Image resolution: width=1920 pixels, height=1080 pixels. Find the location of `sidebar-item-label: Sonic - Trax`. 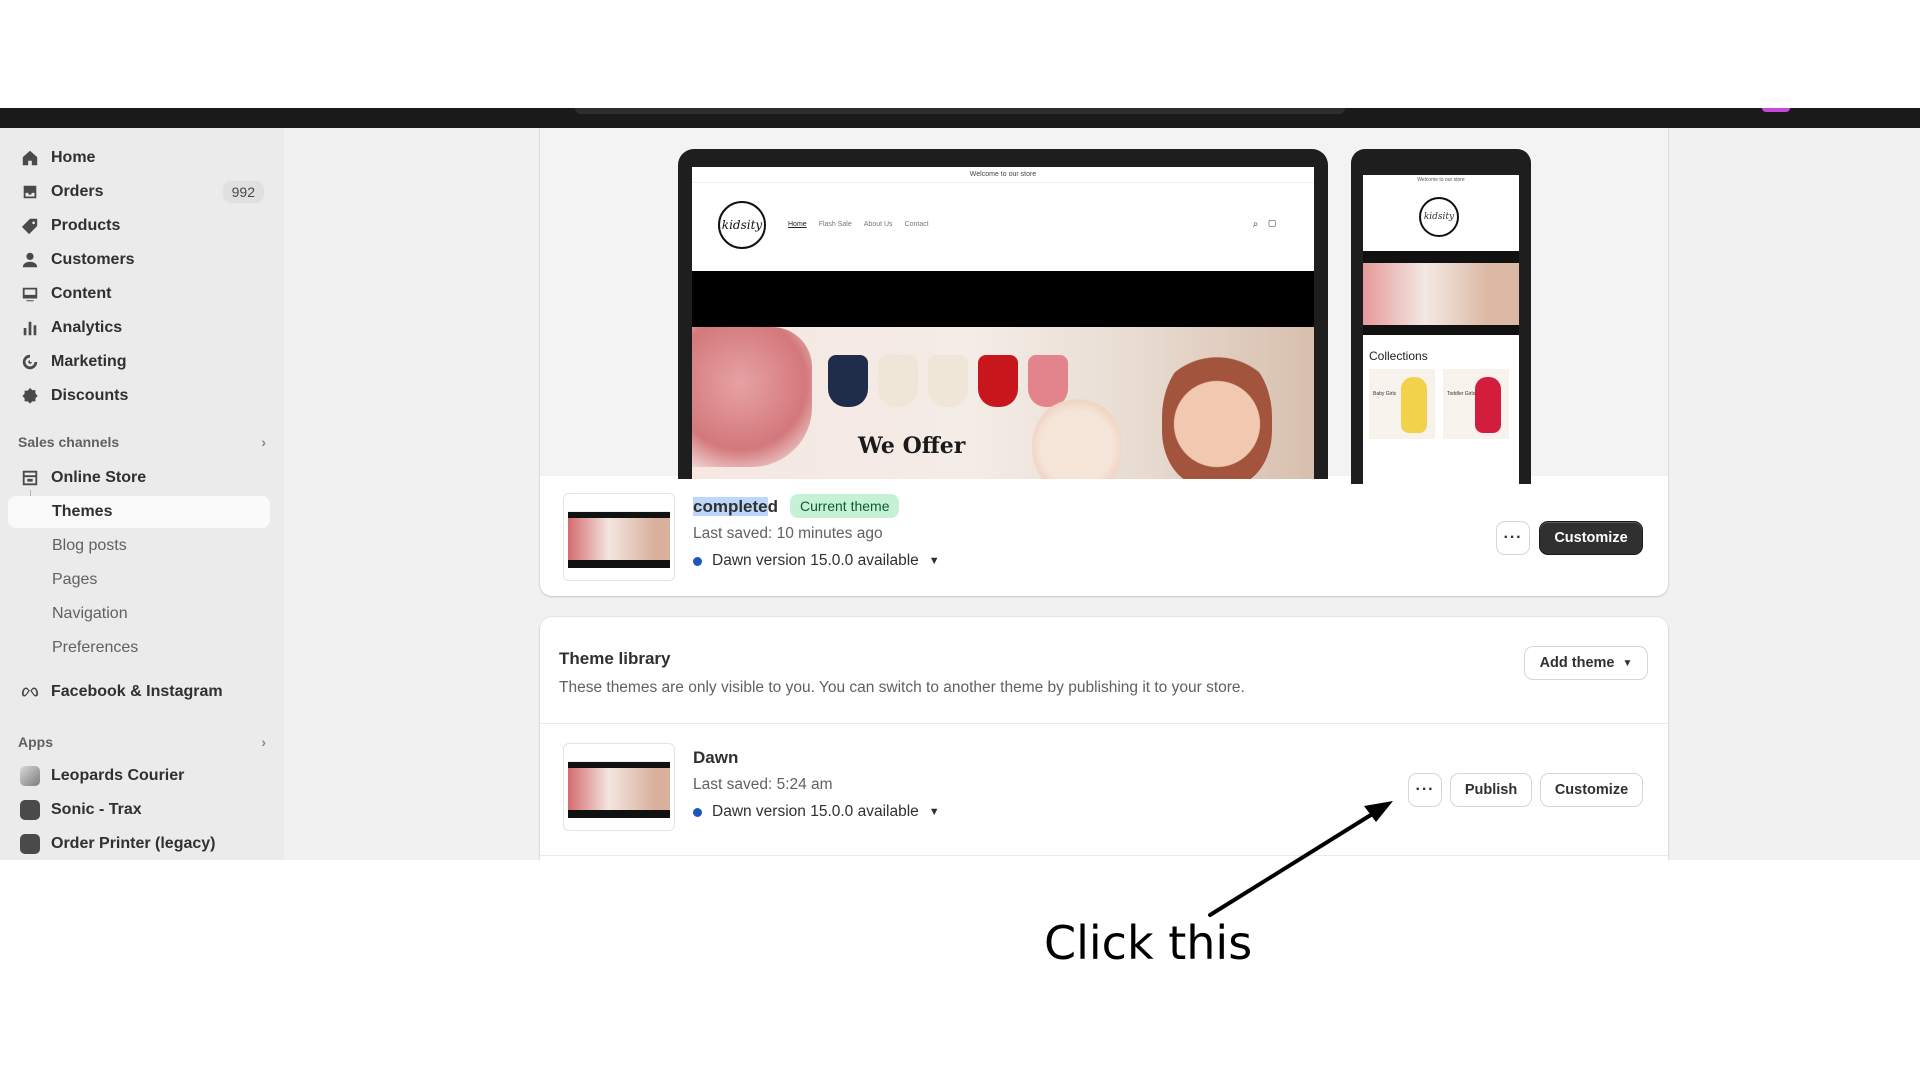

sidebar-item-label: Sonic - Trax is located at coordinates (96, 809).